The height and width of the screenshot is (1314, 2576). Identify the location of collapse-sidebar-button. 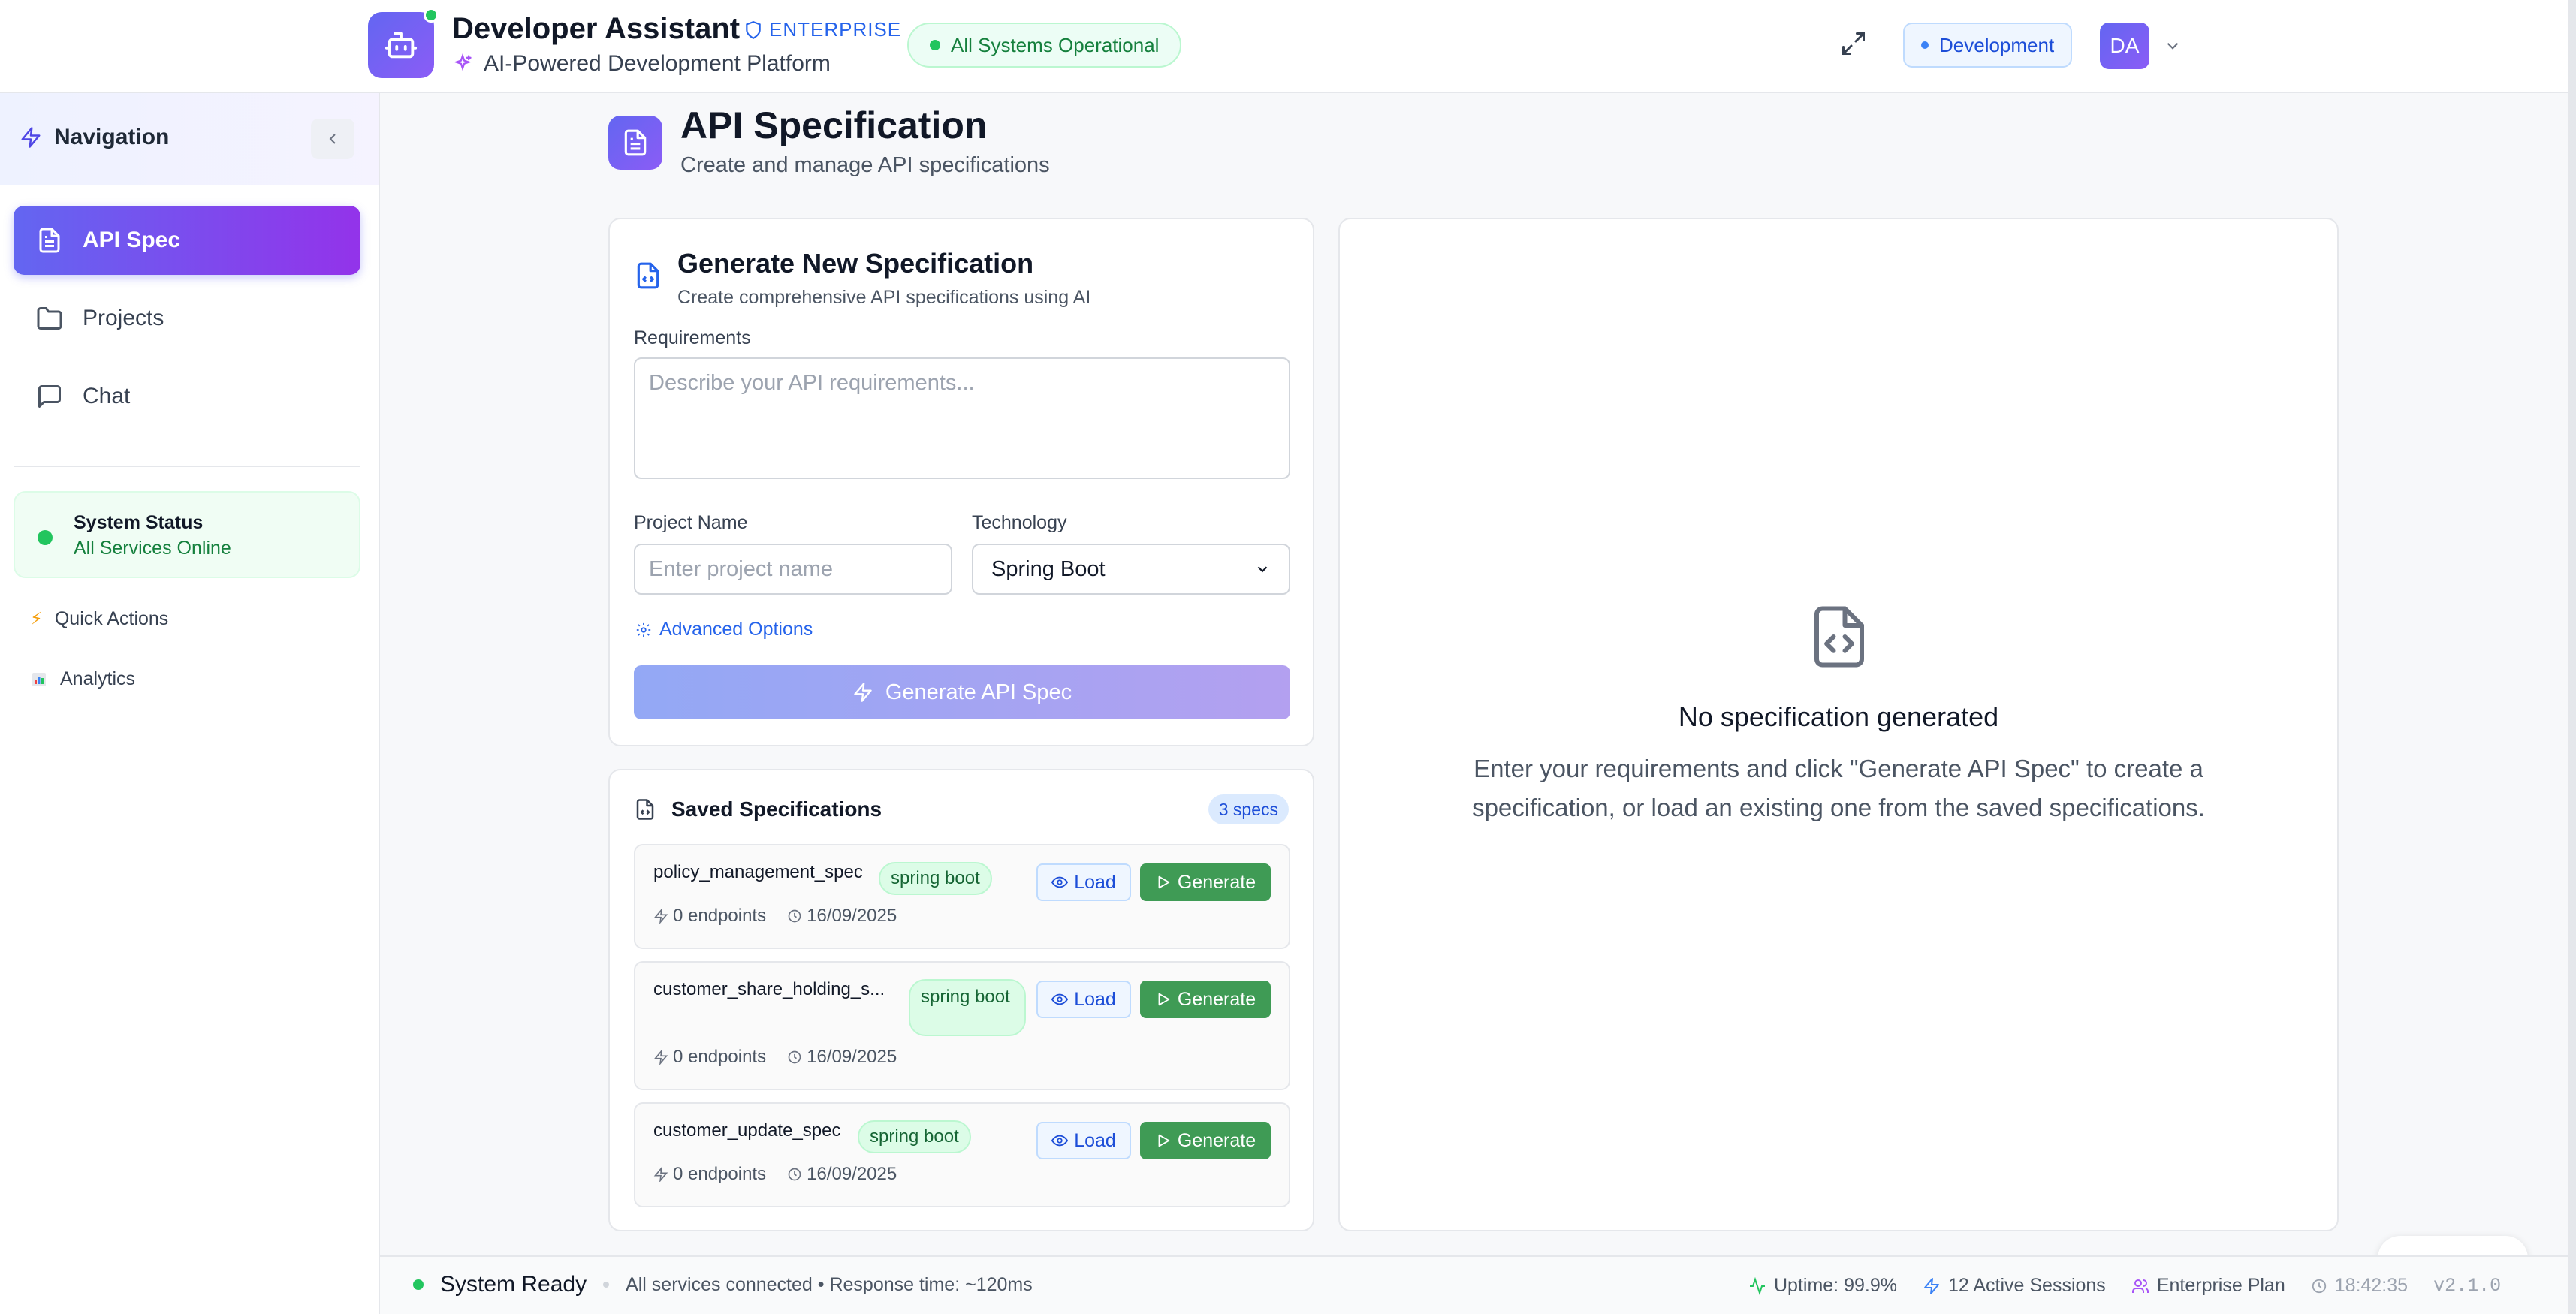
(332, 139).